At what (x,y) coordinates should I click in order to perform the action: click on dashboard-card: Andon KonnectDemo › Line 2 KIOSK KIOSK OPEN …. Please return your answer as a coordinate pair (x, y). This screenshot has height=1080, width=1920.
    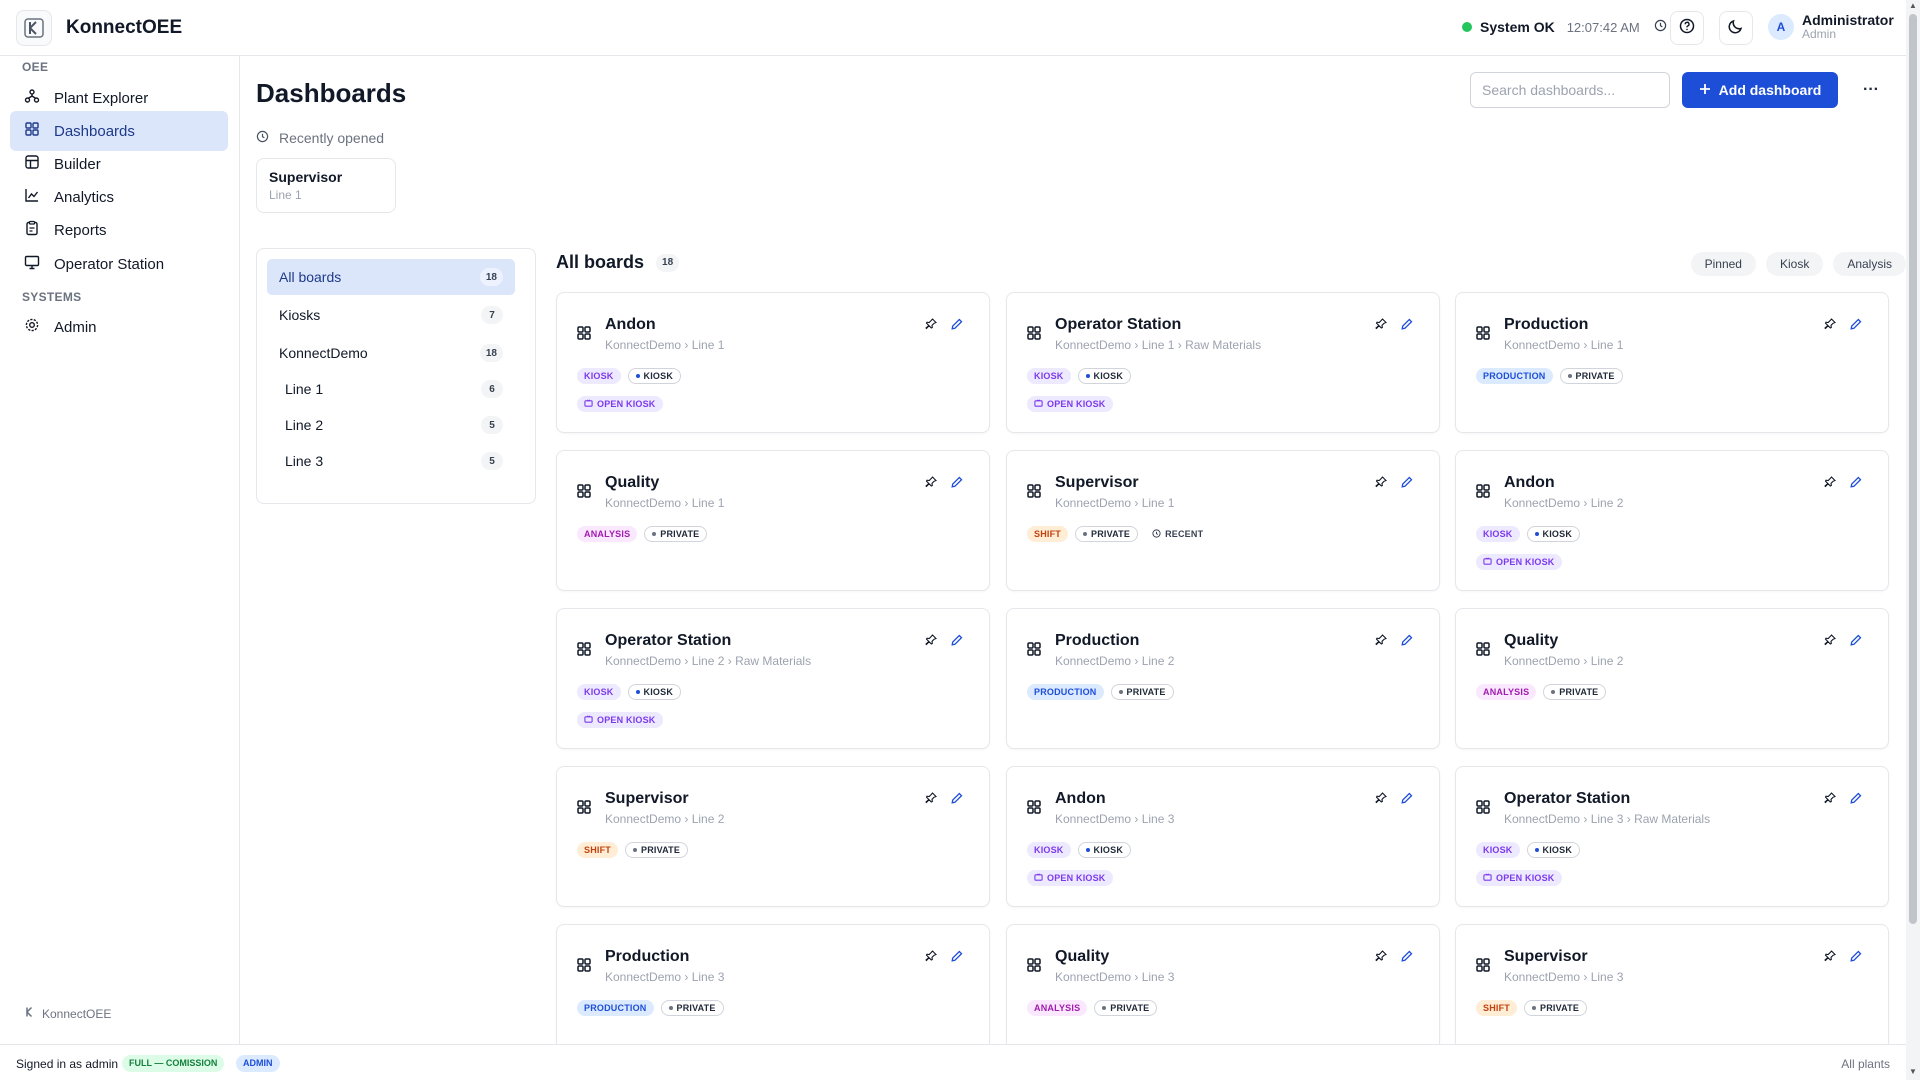
    Looking at the image, I should click on (1672, 520).